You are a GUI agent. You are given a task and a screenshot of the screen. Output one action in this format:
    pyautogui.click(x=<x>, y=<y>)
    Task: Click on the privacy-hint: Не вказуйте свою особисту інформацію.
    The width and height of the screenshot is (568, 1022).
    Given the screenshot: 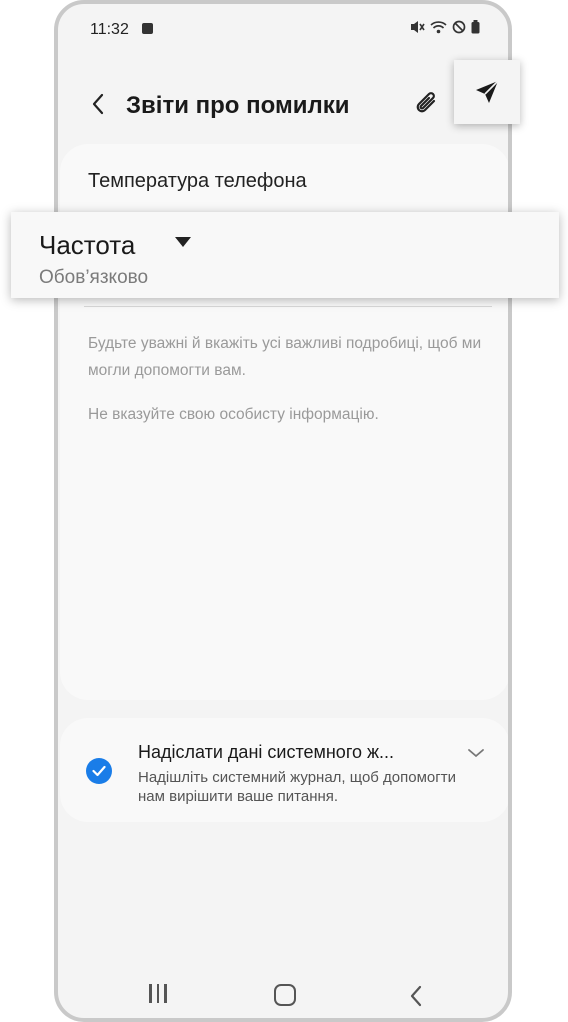 What is the action you would take?
    pyautogui.click(x=233, y=414)
    